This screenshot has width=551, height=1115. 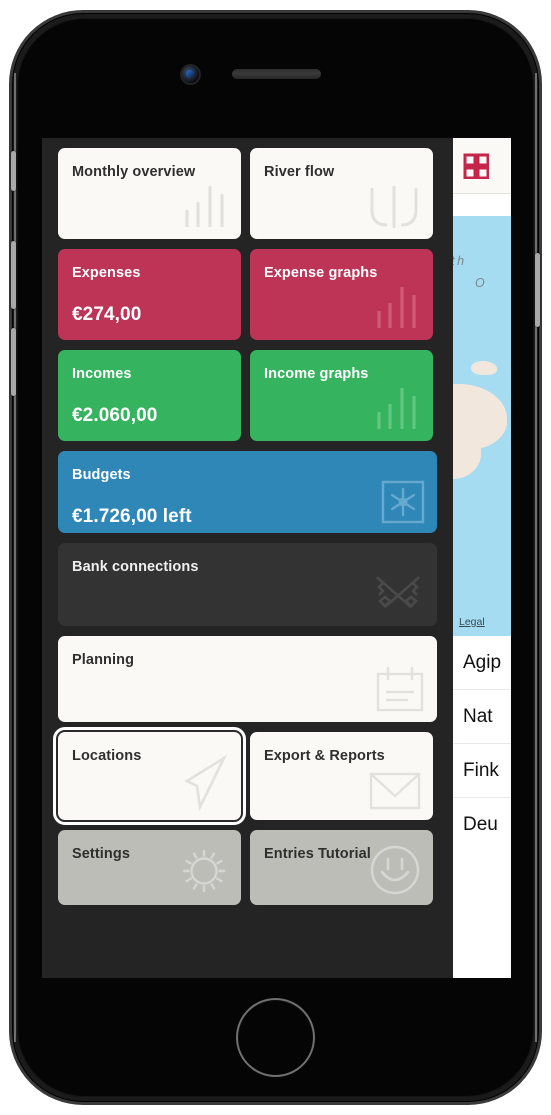 I want to click on card-title: Locations, so click(x=107, y=756).